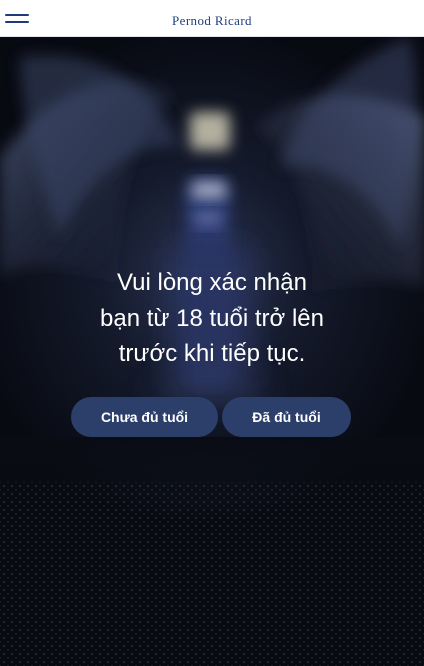 The height and width of the screenshot is (666, 424). I want to click on prompt-line-2: bạn từ 18 tuổi trở lên, so click(212, 318).